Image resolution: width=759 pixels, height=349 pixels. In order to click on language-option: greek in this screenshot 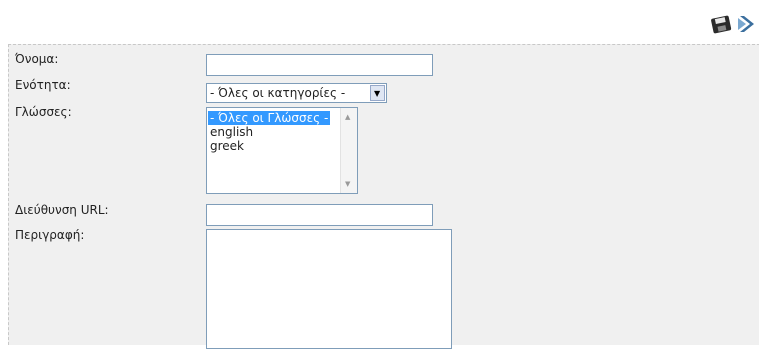, I will do `click(227, 146)`.